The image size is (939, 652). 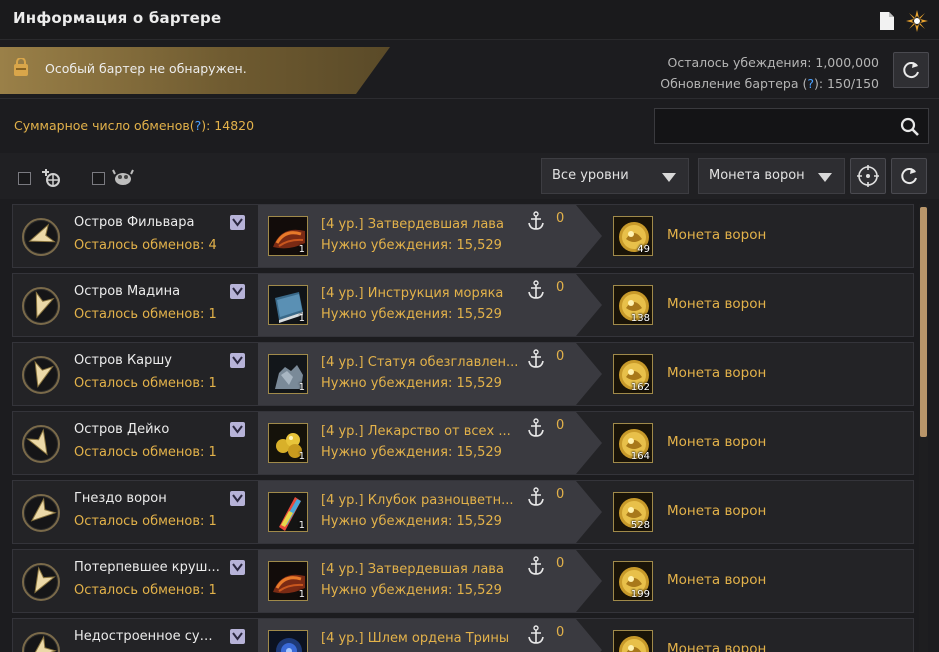 What do you see at coordinates (123, 178) in the screenshot?
I see `crab-icon` at bounding box center [123, 178].